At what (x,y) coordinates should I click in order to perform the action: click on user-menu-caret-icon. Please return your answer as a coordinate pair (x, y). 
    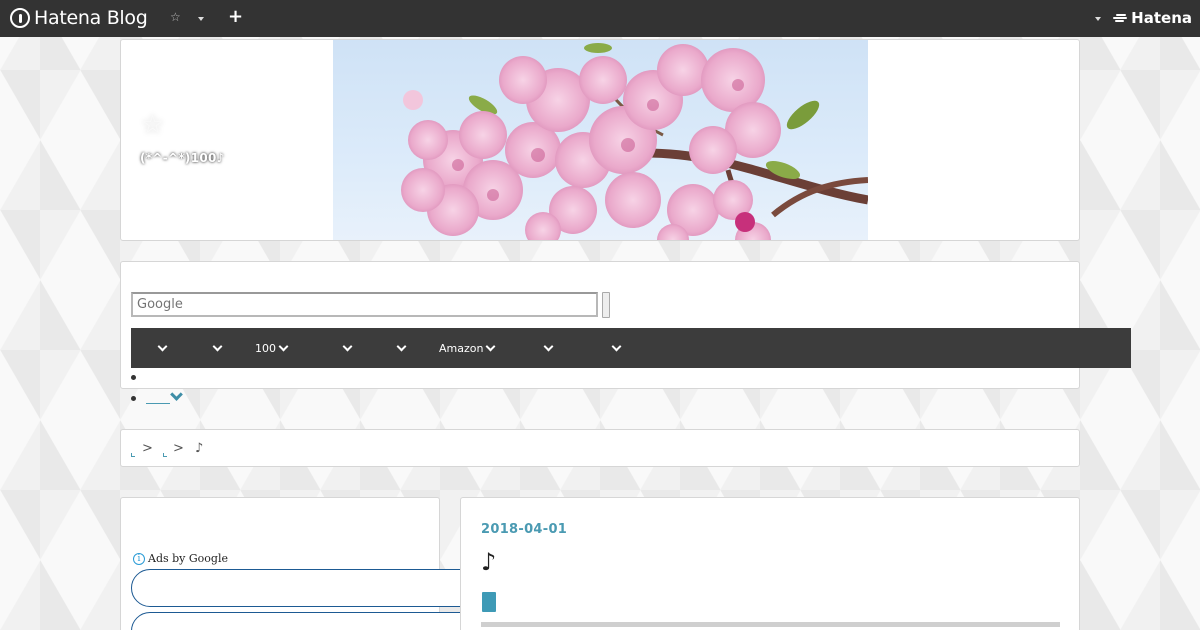
    Looking at the image, I should click on (1098, 19).